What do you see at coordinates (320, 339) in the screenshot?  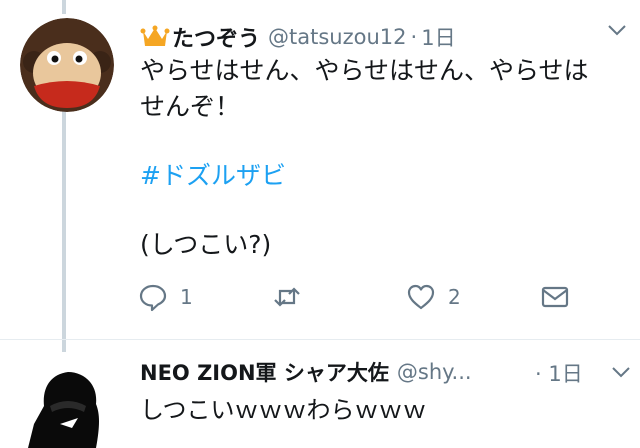 I see `tweet-divider` at bounding box center [320, 339].